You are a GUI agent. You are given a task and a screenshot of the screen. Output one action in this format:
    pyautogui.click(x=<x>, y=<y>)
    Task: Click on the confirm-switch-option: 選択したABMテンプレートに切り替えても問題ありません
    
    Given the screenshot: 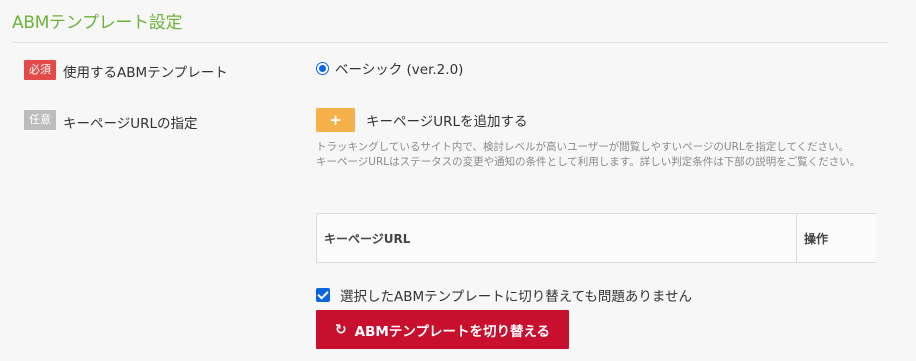 What is the action you would take?
    pyautogui.click(x=504, y=295)
    